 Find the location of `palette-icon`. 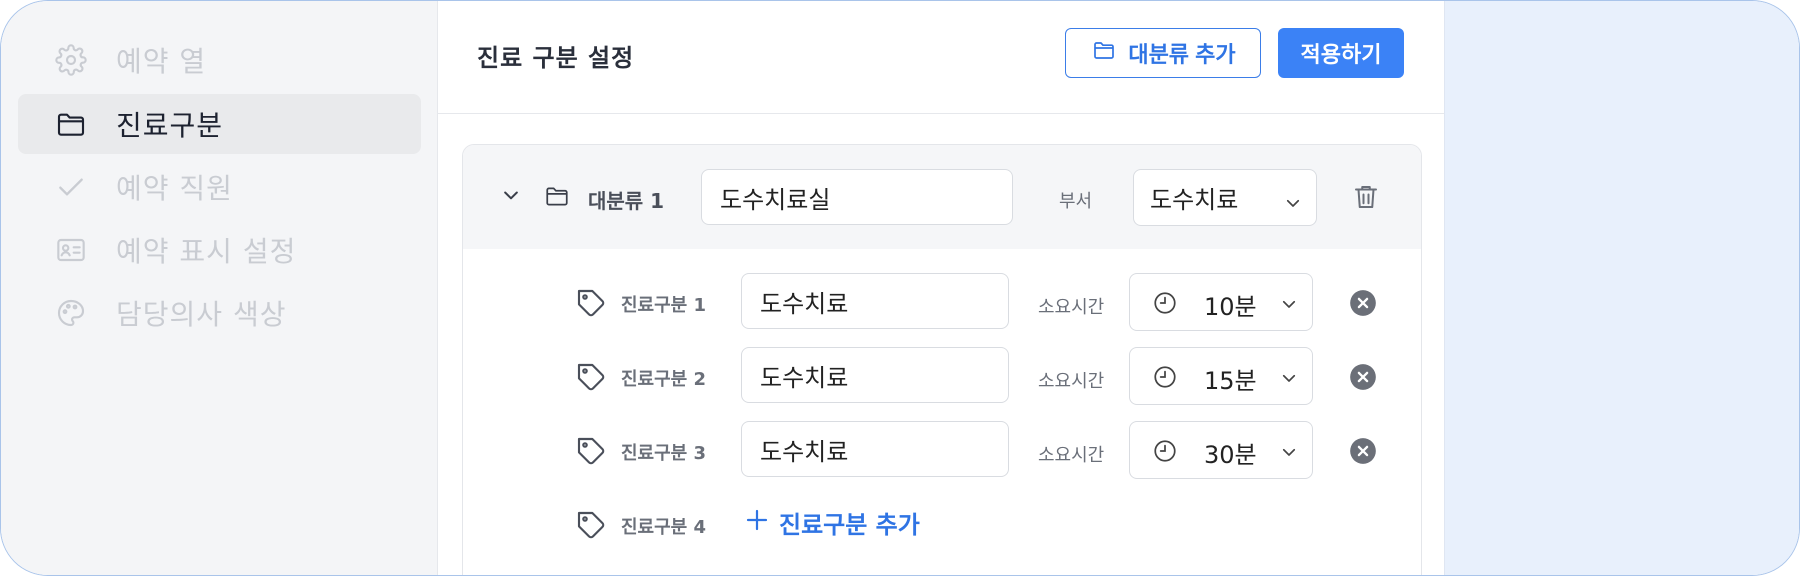

palette-icon is located at coordinates (71, 313).